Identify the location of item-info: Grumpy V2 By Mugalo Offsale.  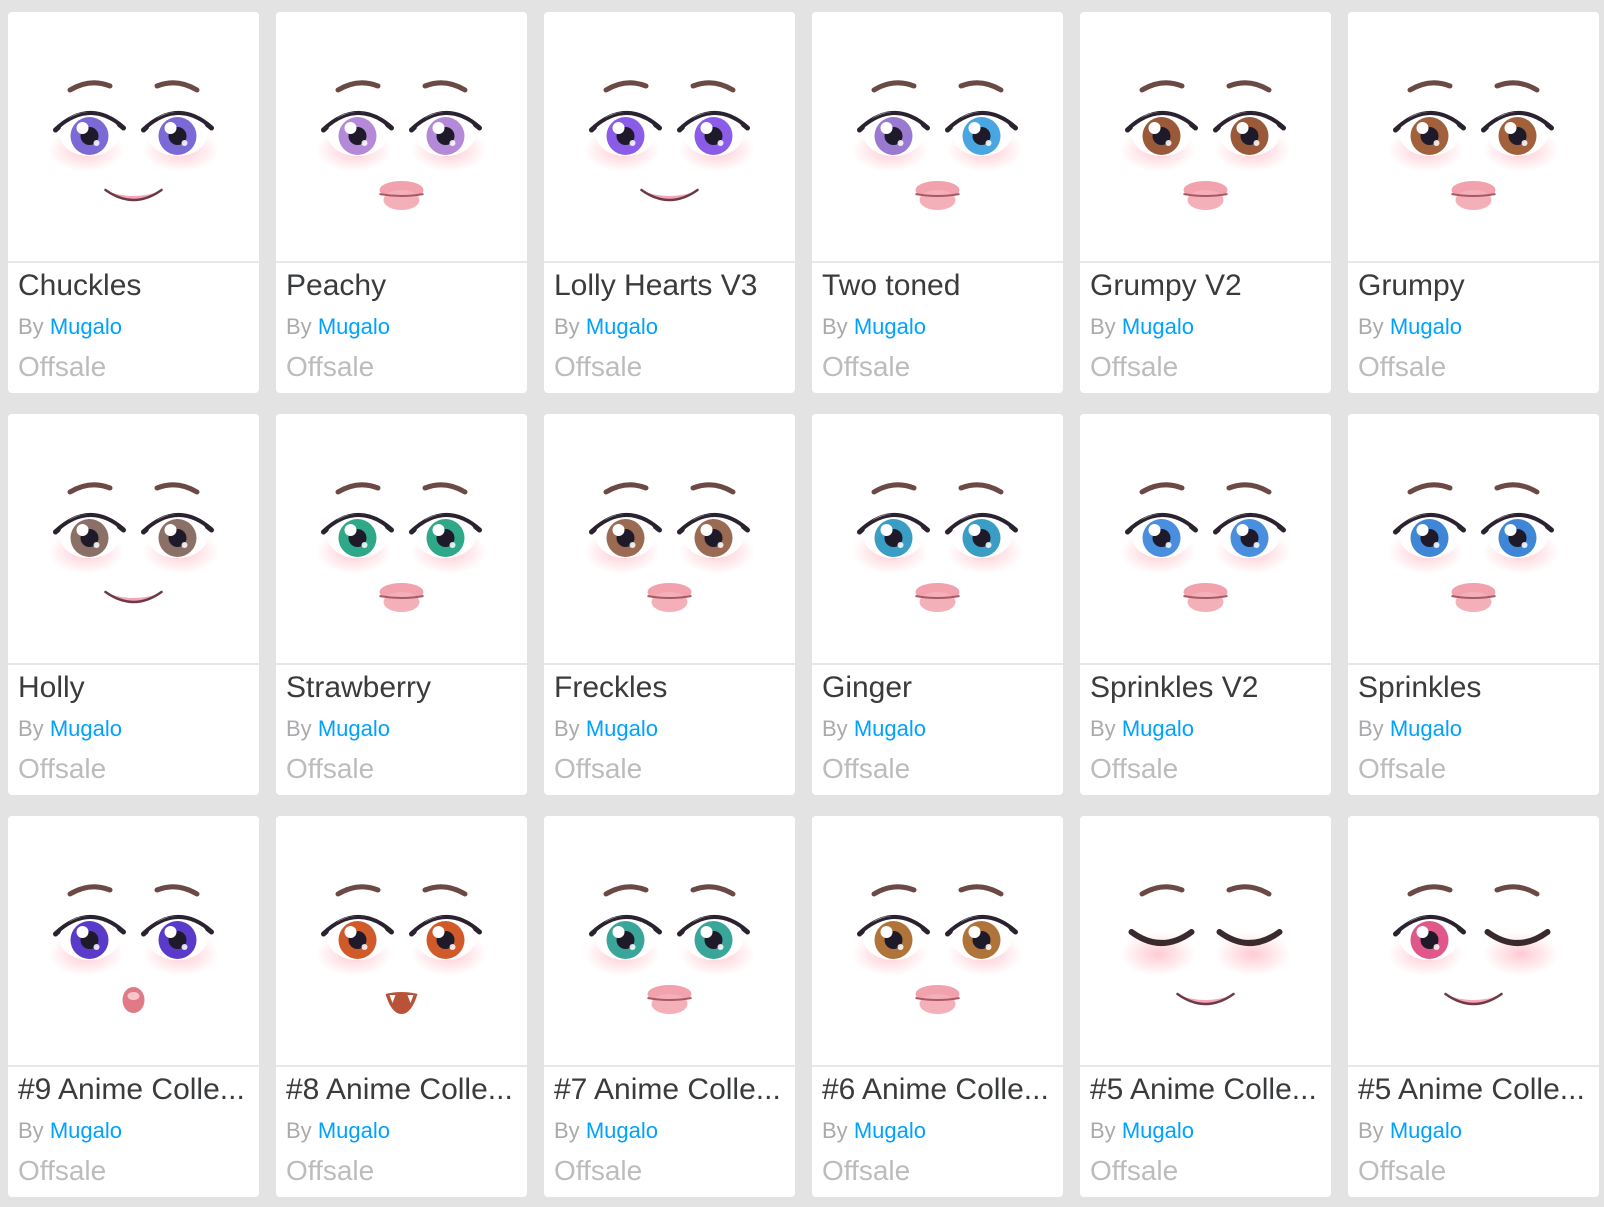
(1205, 323).